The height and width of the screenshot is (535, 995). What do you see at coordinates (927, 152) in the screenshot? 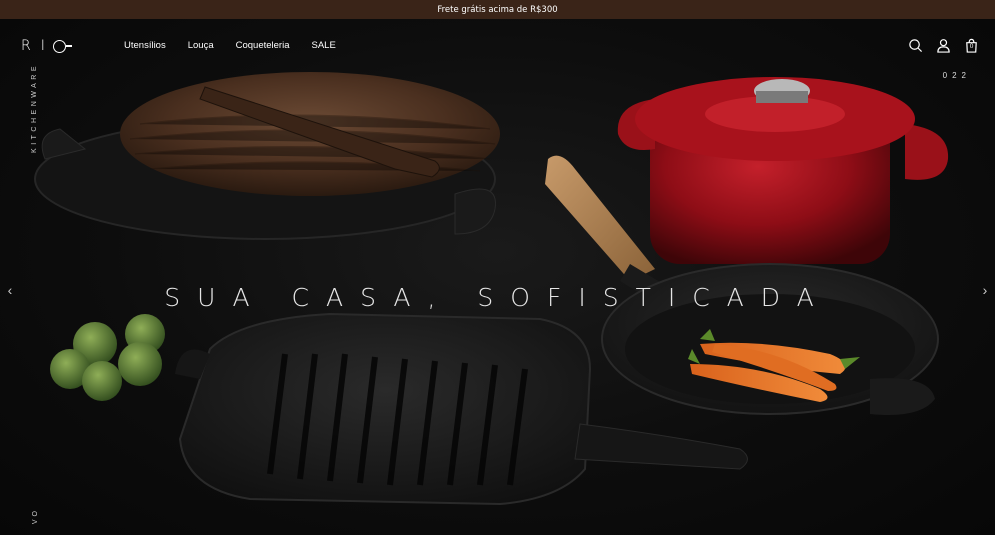
I see `pot-handle-right` at bounding box center [927, 152].